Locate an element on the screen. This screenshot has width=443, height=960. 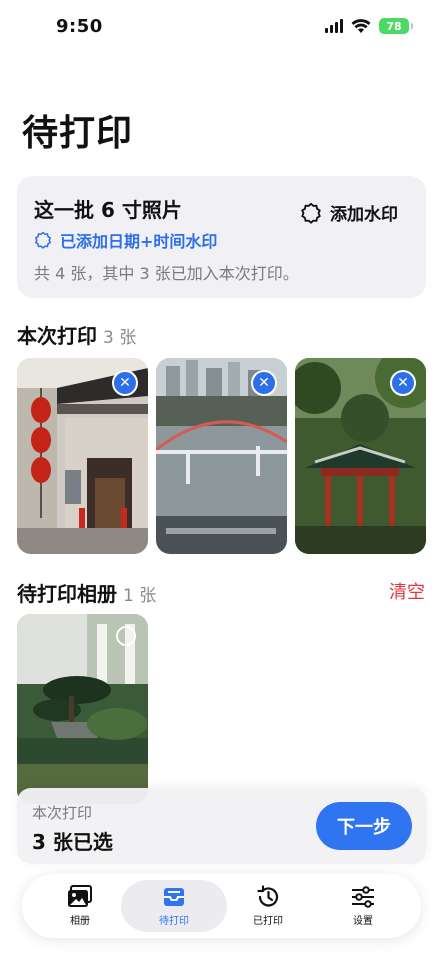
page-title: 待打印 is located at coordinates (78, 133).